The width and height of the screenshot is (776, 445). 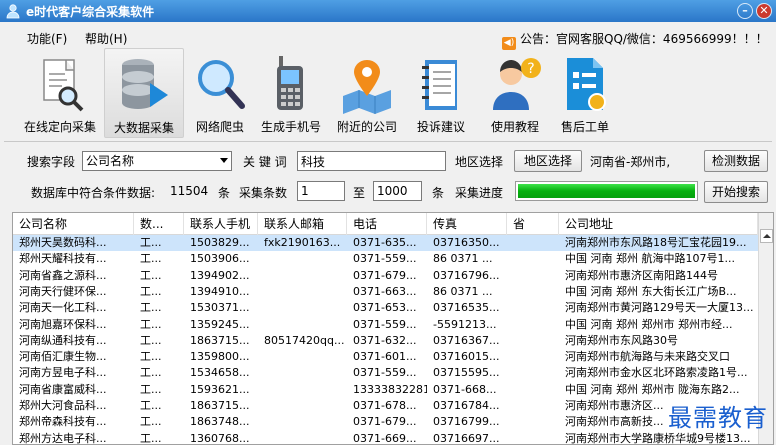 I want to click on tool-bigdata-collect: 大数据采集, so click(x=144, y=93).